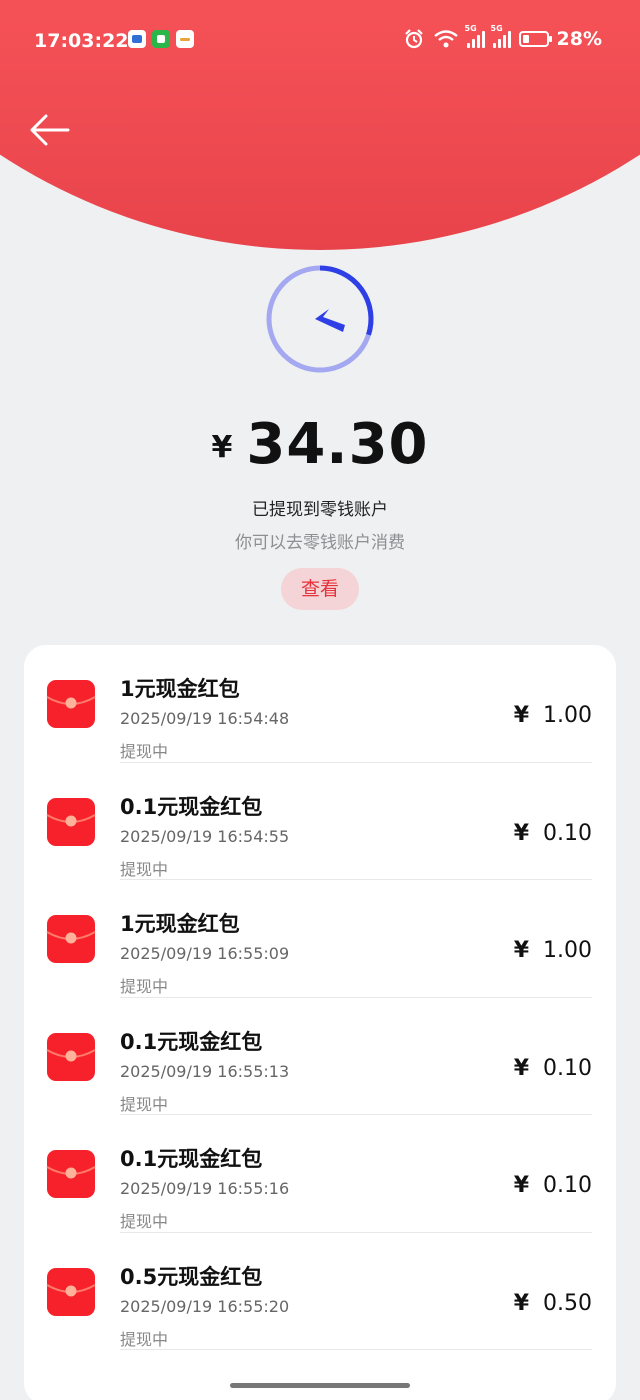 The image size is (640, 1400). Describe the element at coordinates (205, 1306) in the screenshot. I see `record-time: 2025/09/19 16:55:20` at that location.